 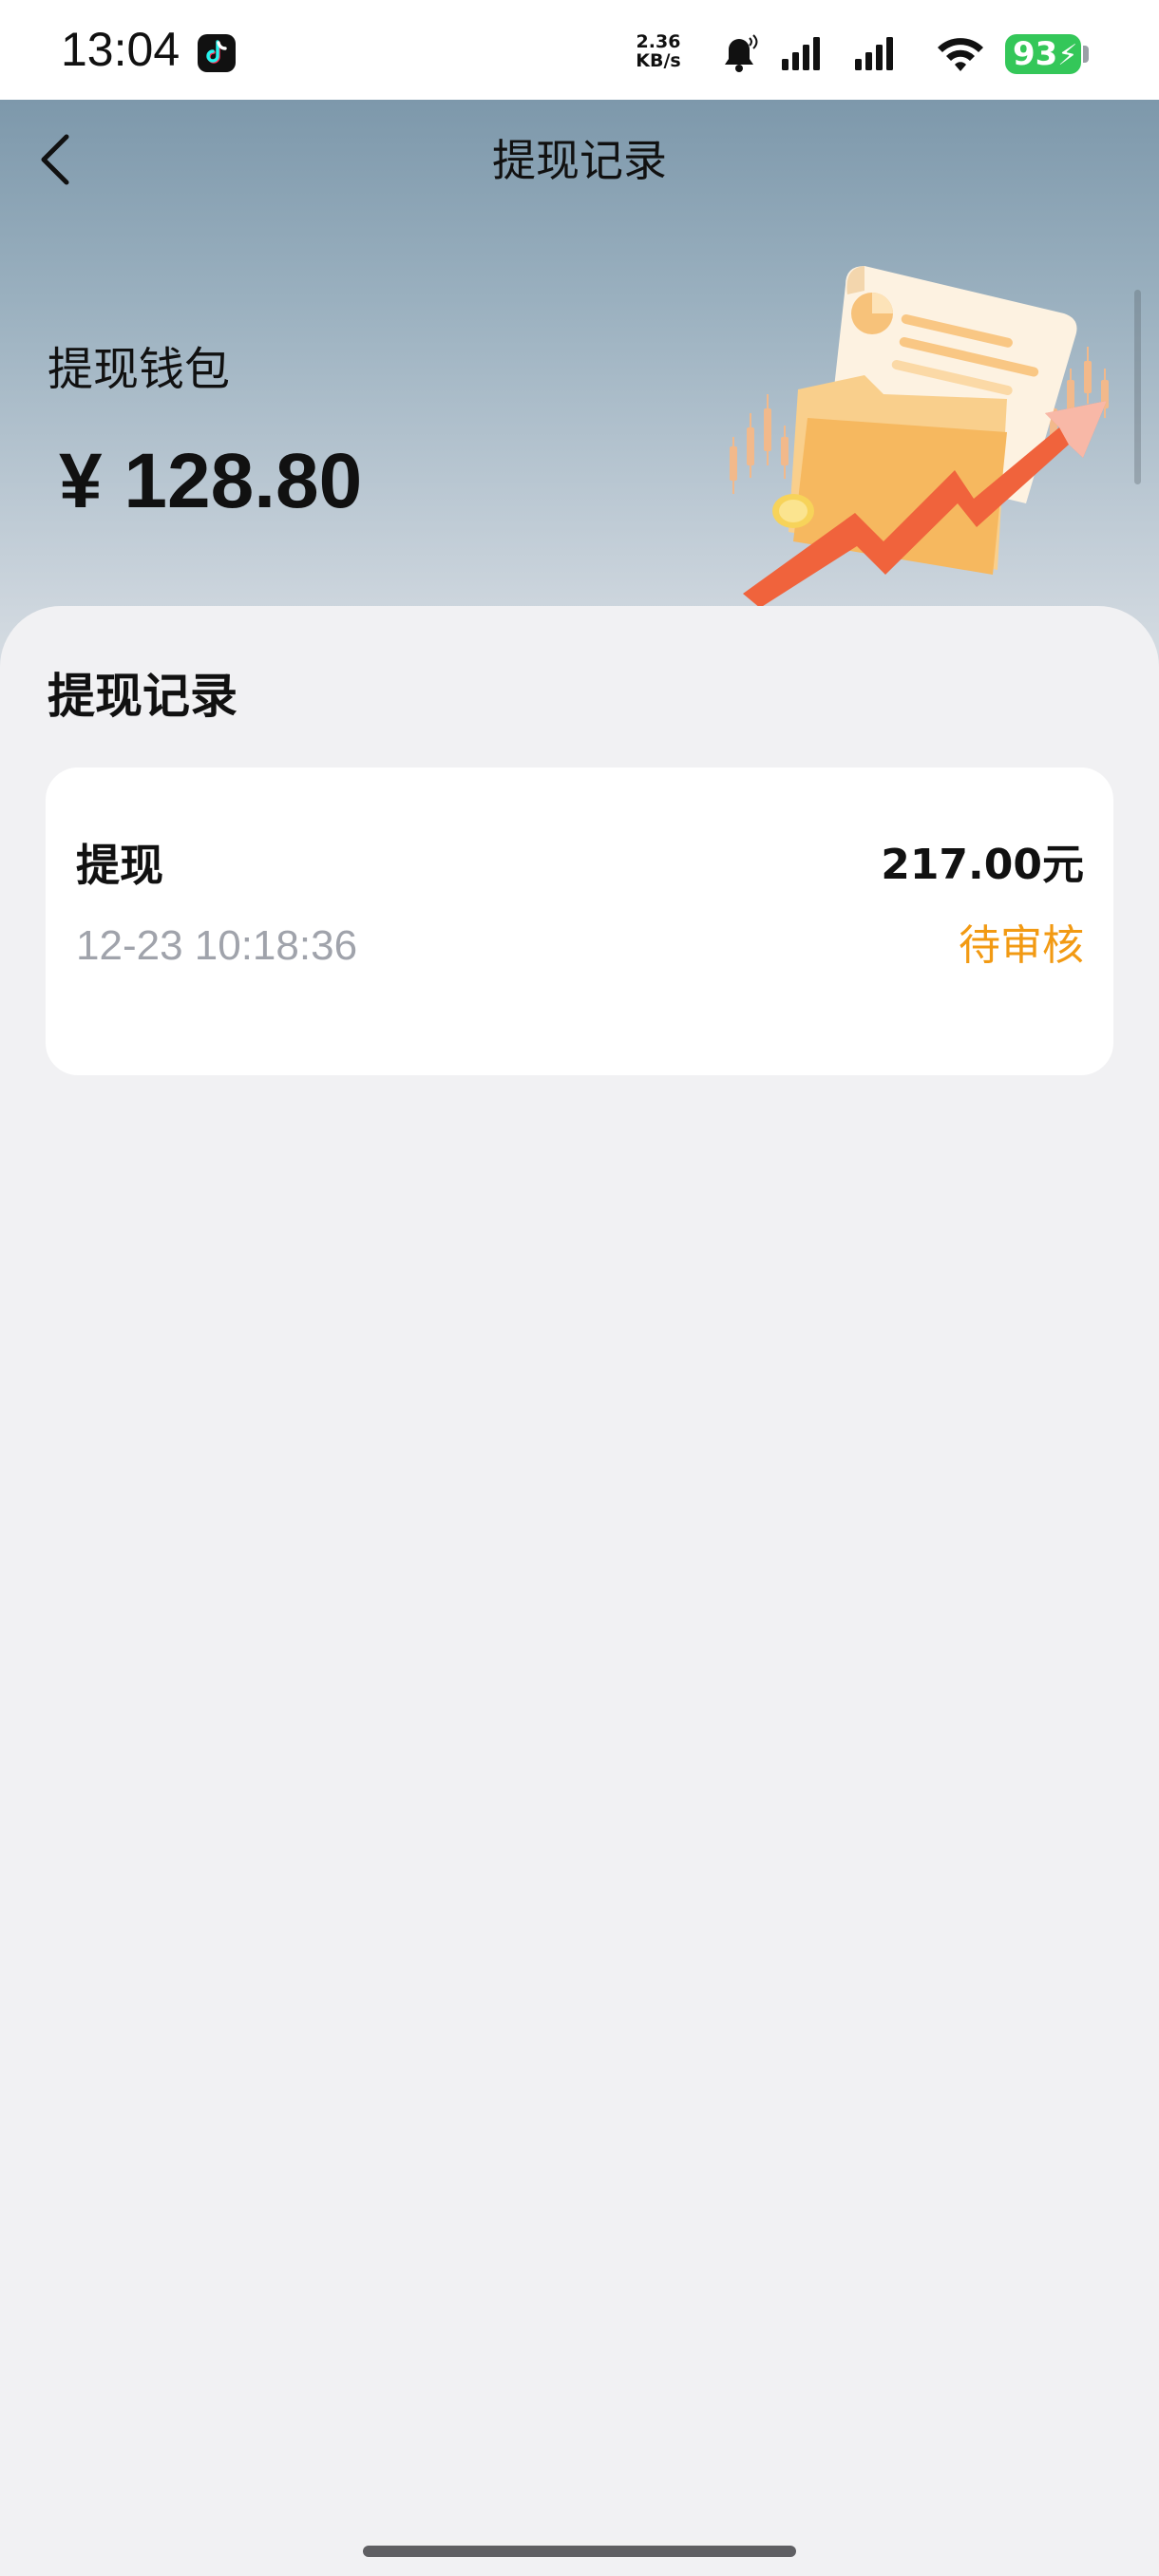 What do you see at coordinates (579, 50) in the screenshot?
I see `status-bar: 13:04 2.36 KB/s 93⚡` at bounding box center [579, 50].